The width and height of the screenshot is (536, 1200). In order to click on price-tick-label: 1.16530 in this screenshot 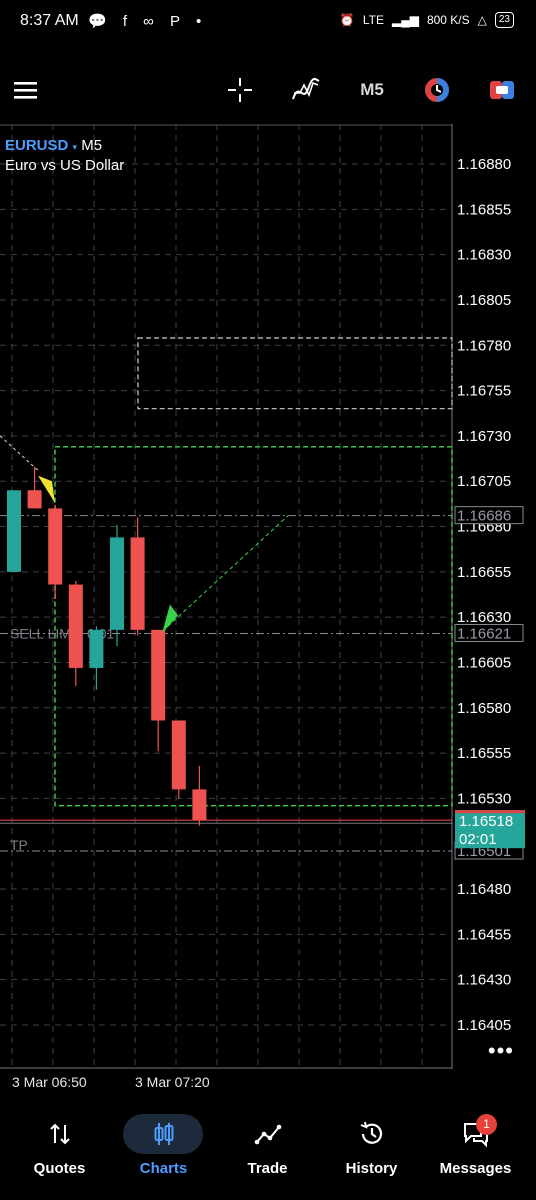, I will do `click(484, 798)`.